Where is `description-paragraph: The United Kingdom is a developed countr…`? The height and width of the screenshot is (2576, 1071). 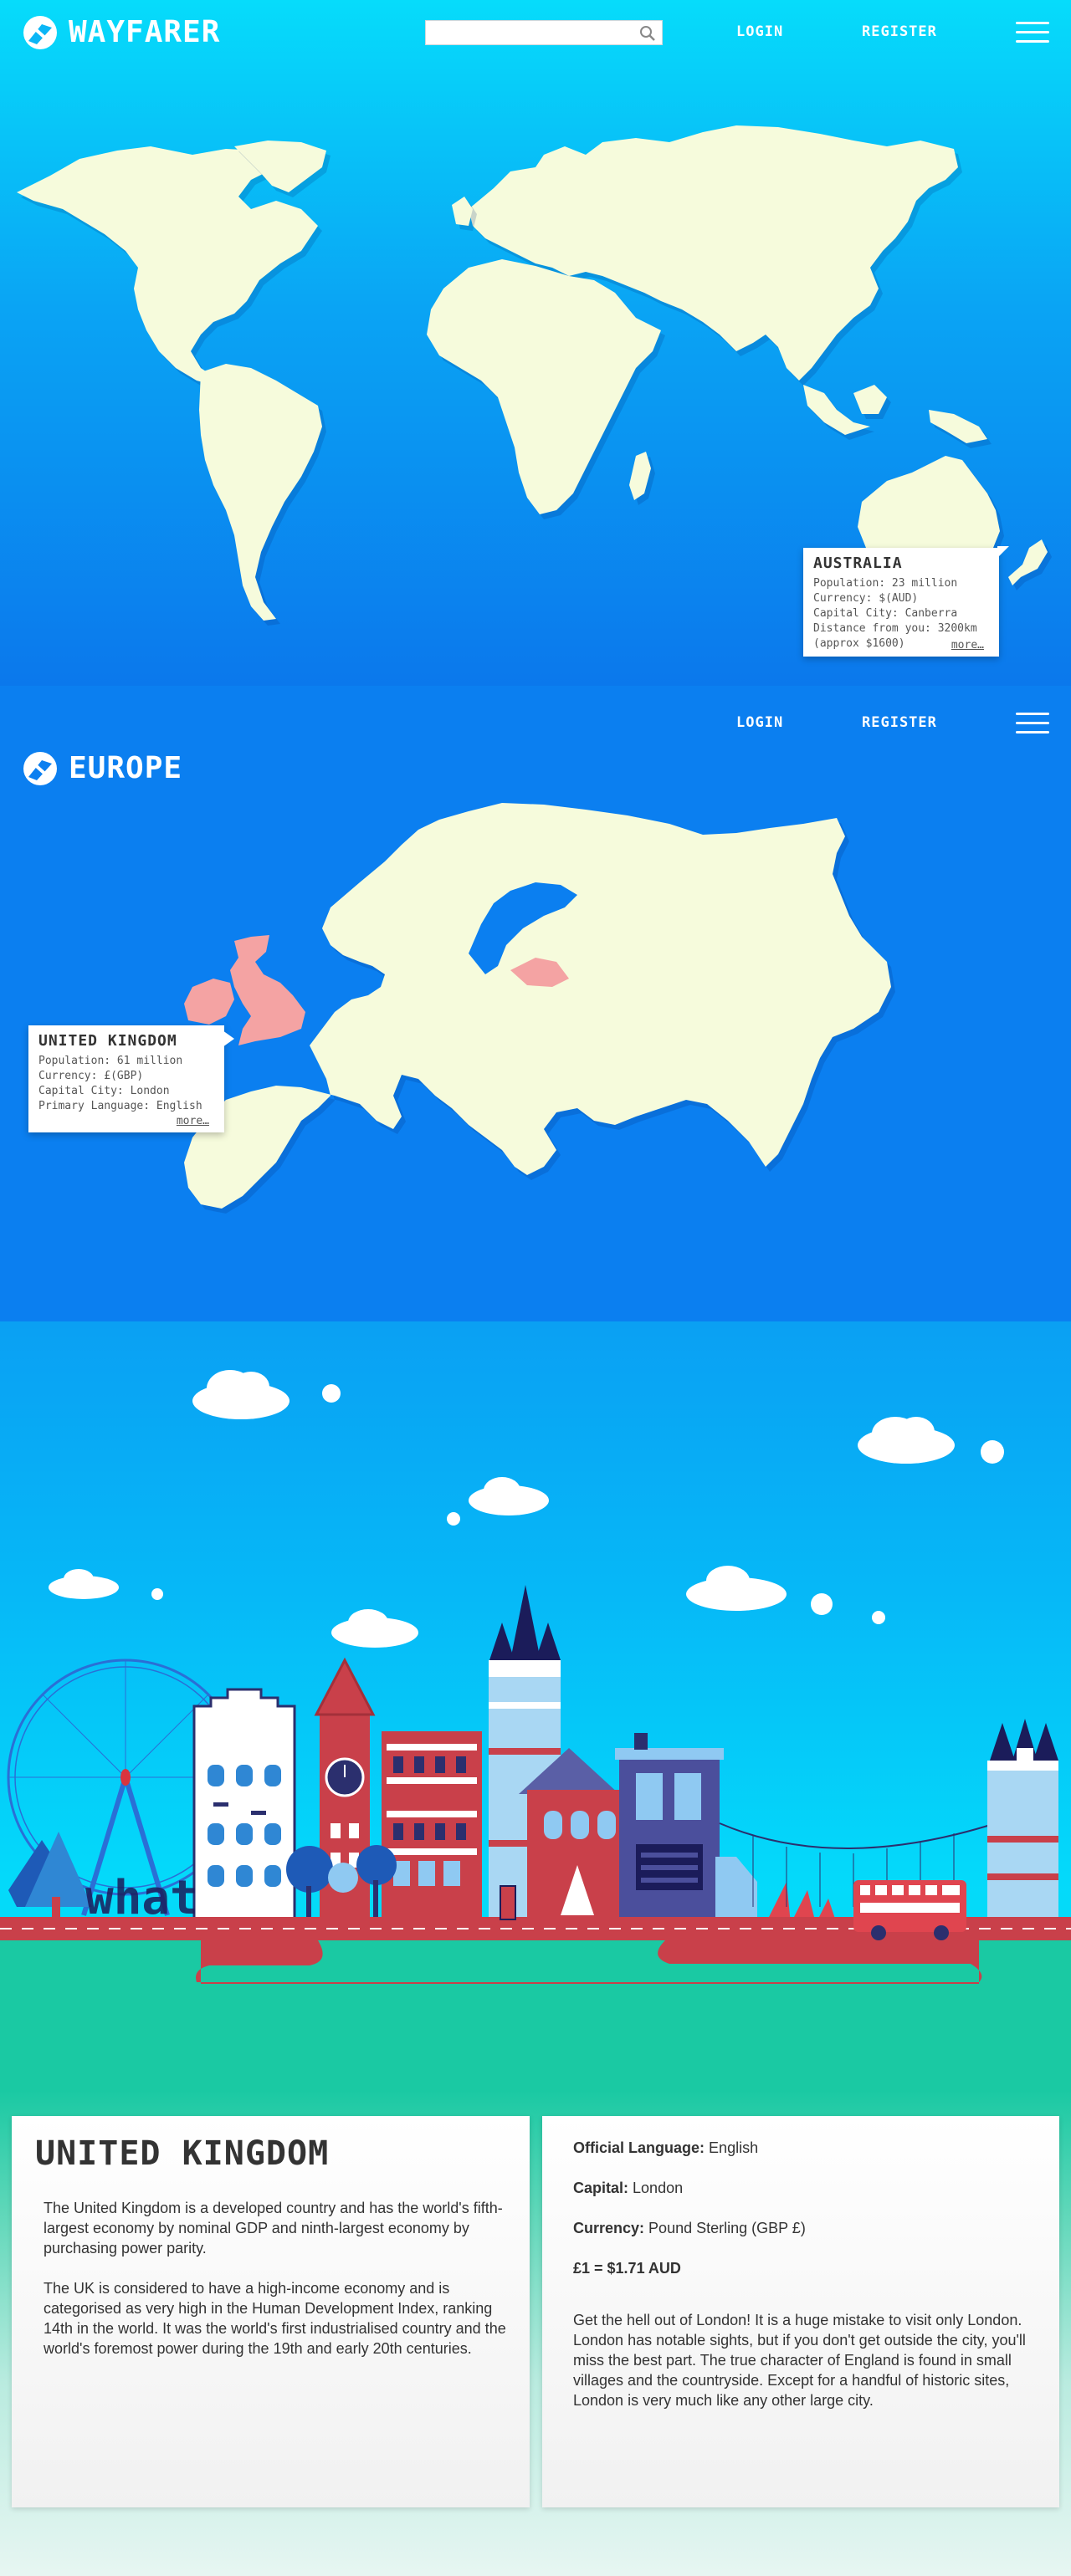 description-paragraph: The United Kingdom is a developed countr… is located at coordinates (273, 2228).